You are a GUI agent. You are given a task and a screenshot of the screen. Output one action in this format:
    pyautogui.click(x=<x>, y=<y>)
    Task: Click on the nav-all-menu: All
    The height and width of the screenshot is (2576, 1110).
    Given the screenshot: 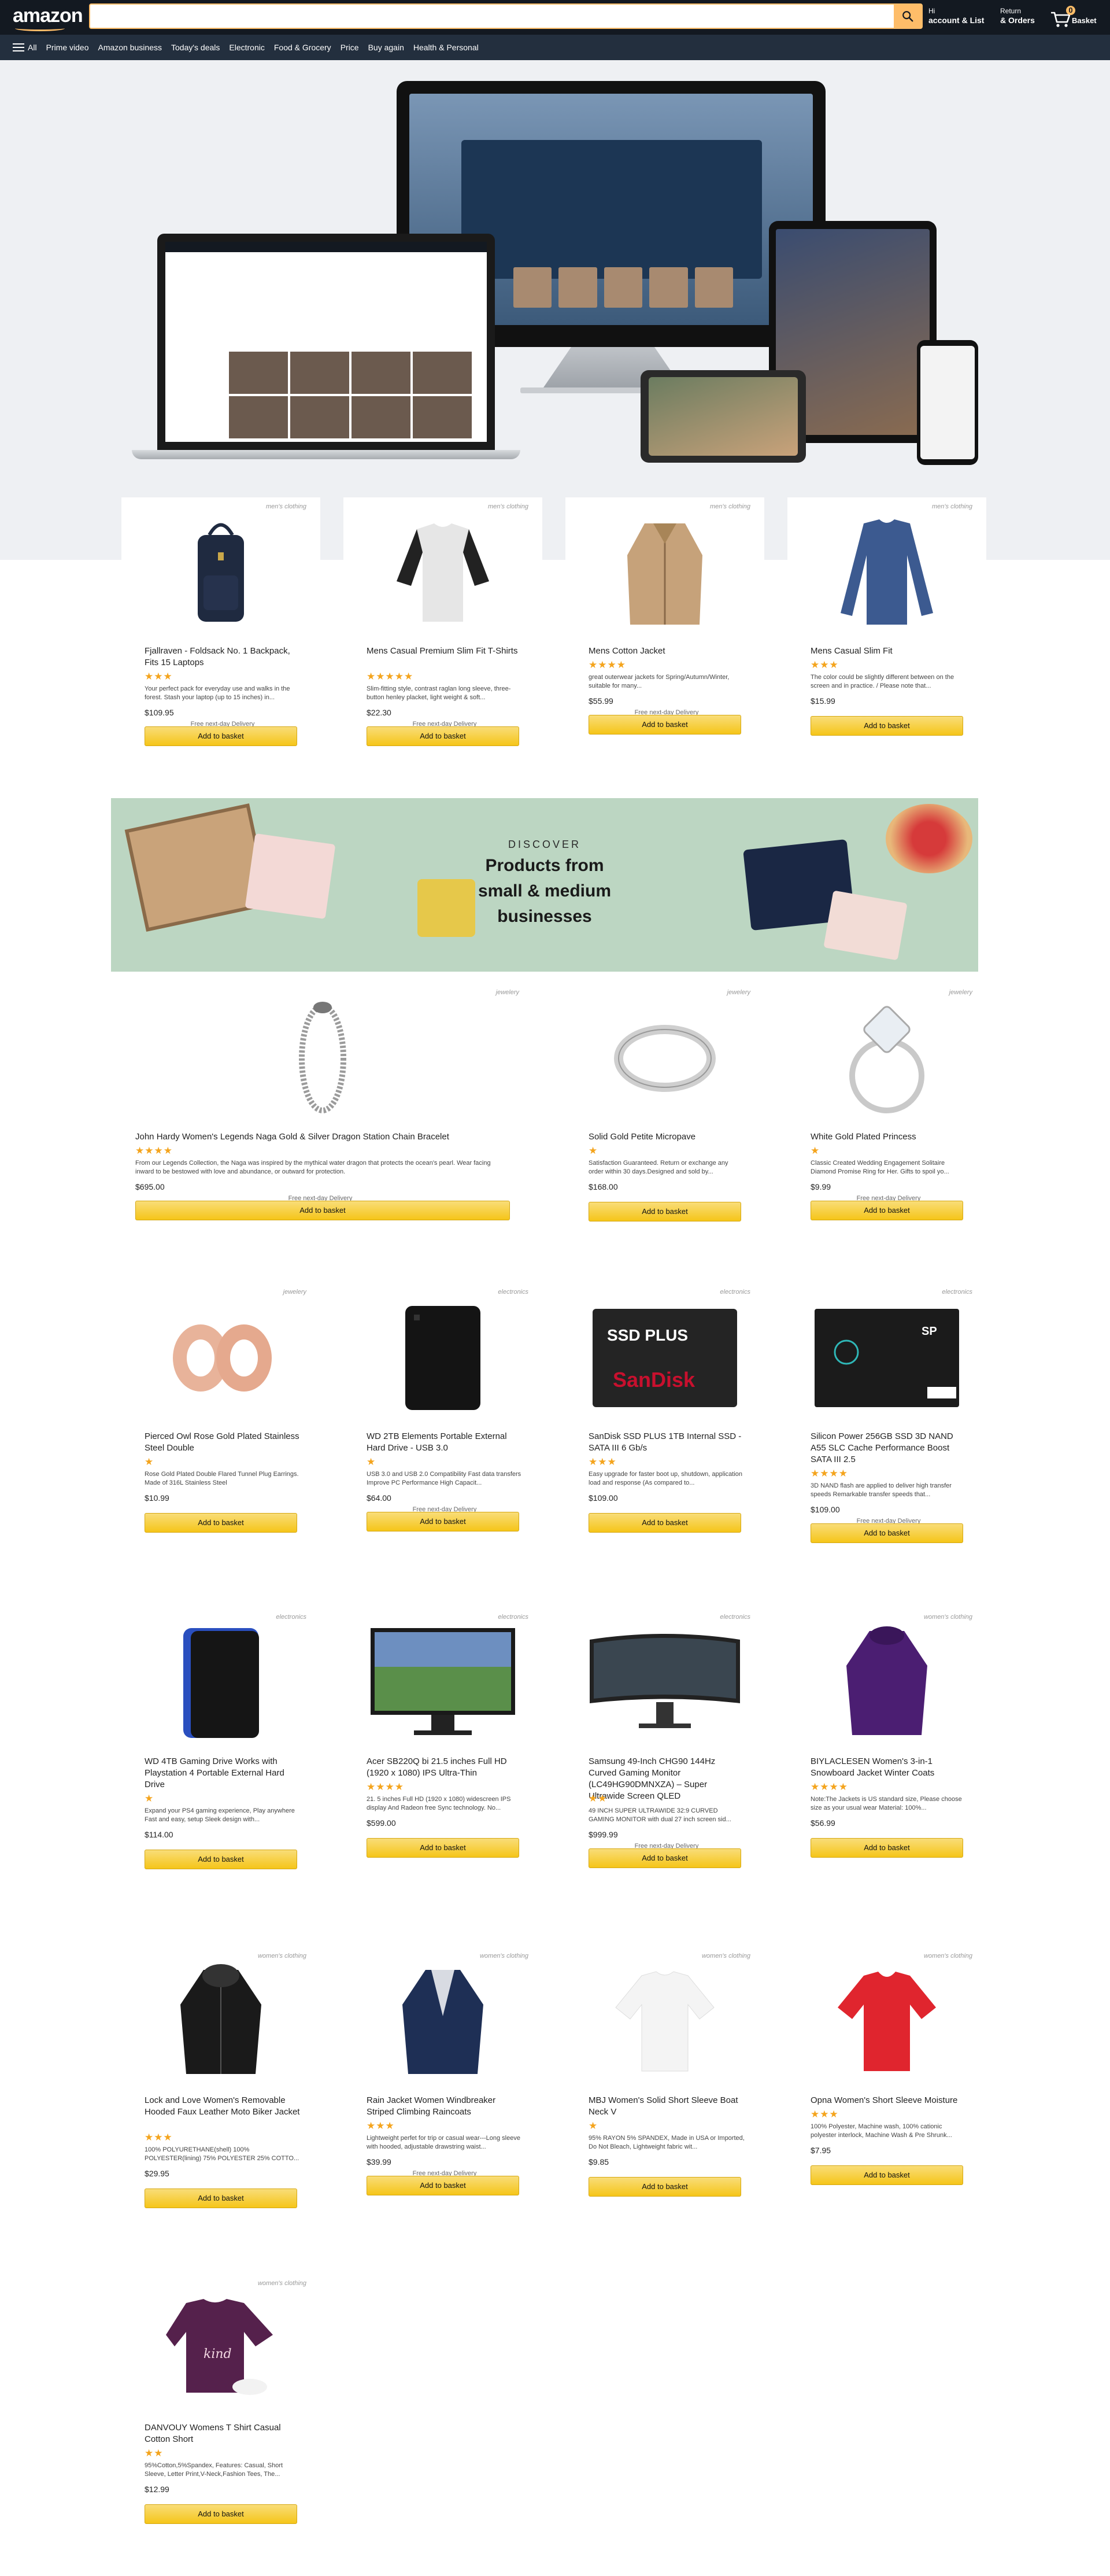 What is the action you would take?
    pyautogui.click(x=25, y=47)
    